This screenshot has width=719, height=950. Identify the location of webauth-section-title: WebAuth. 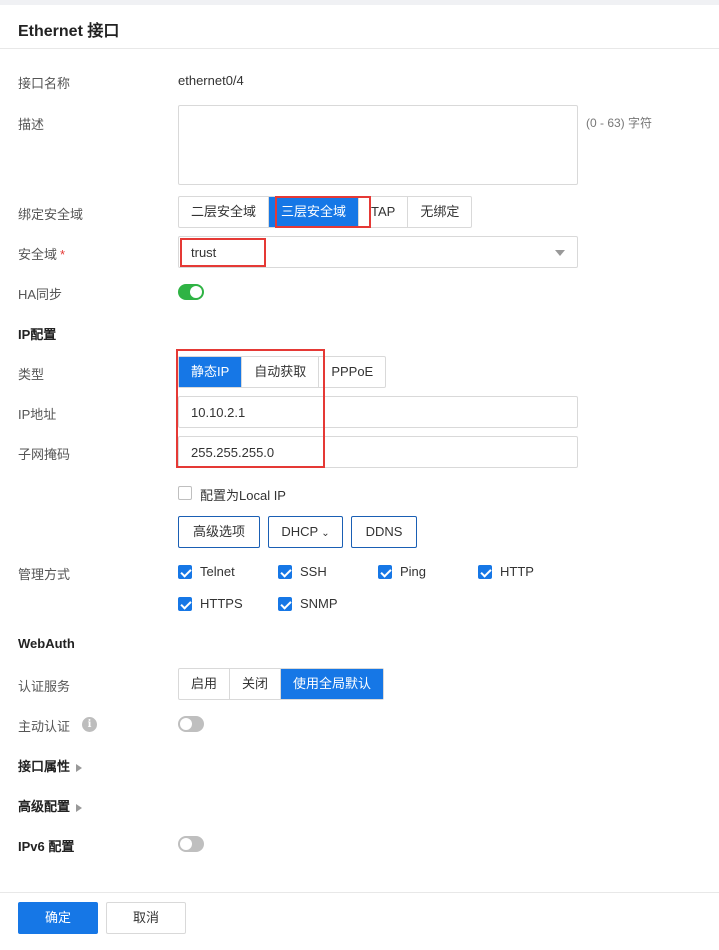
(46, 643).